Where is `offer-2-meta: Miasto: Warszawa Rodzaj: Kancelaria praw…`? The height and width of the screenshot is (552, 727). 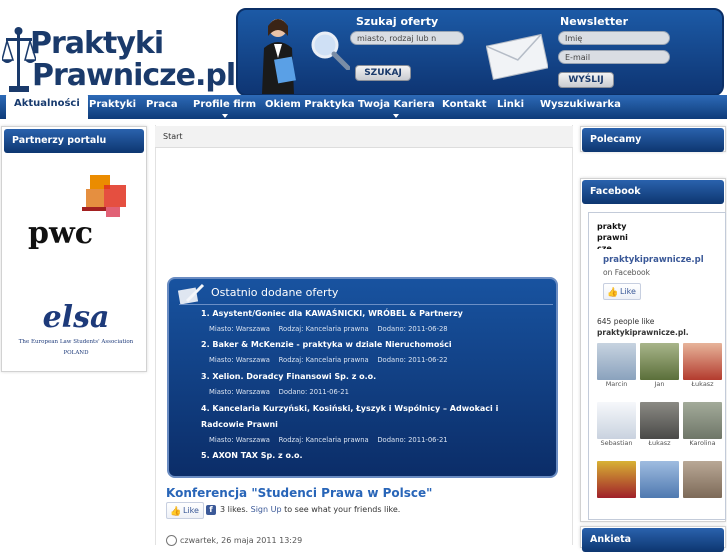
offer-2-meta: Miasto: Warszawa Rodzaj: Kancelaria praw… is located at coordinates (328, 360).